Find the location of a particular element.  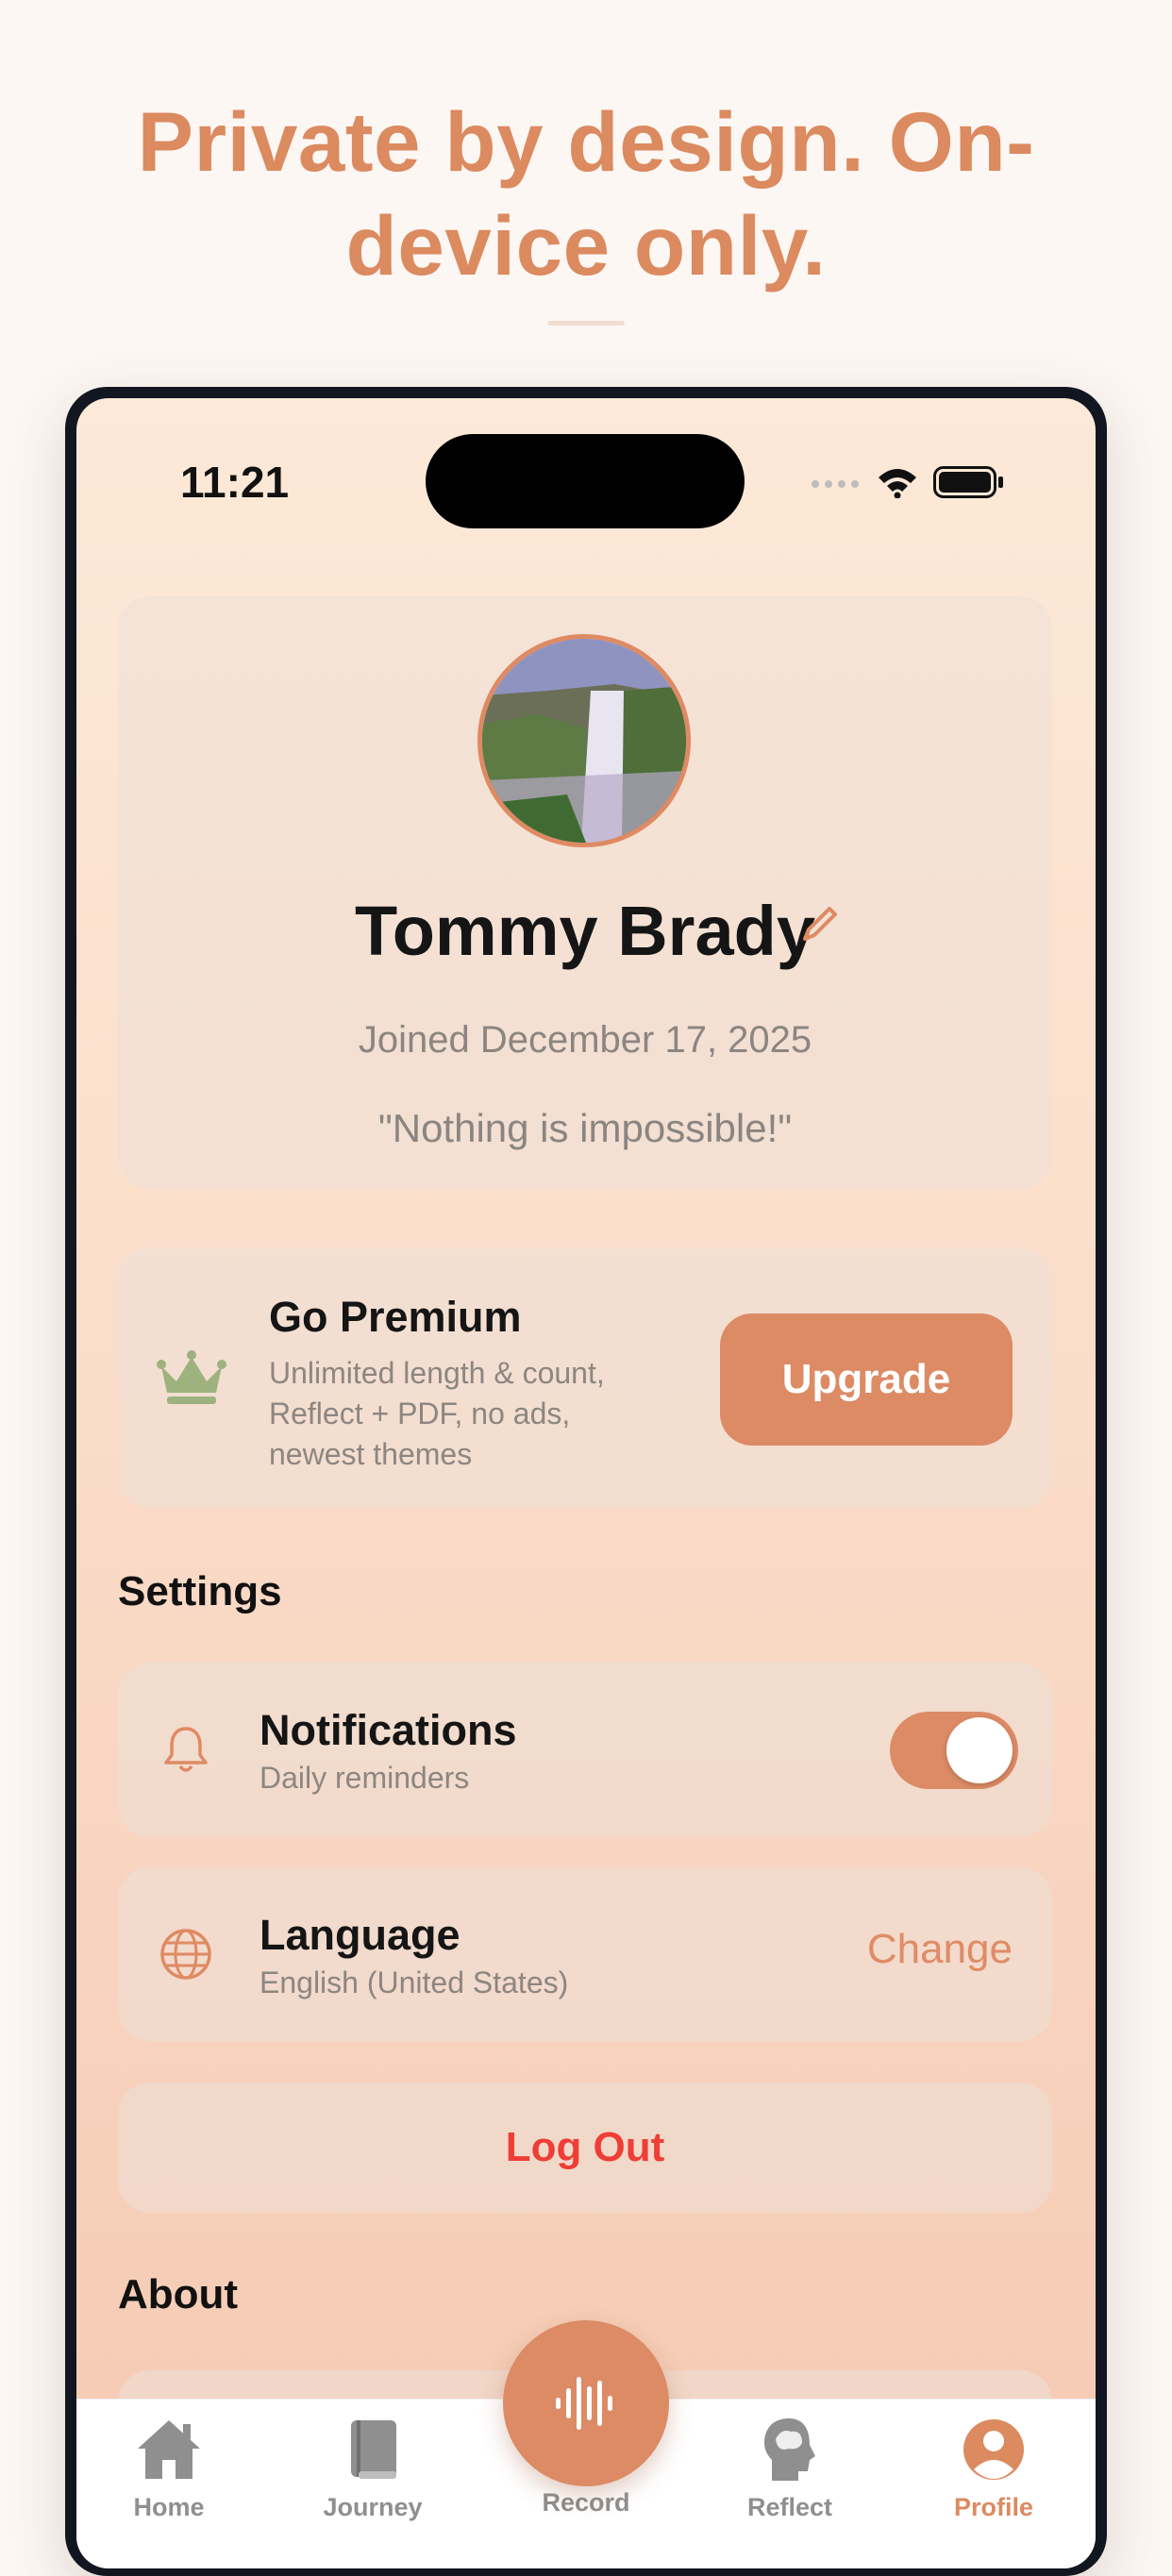

logout-button: Log Out is located at coordinates (585, 2148).